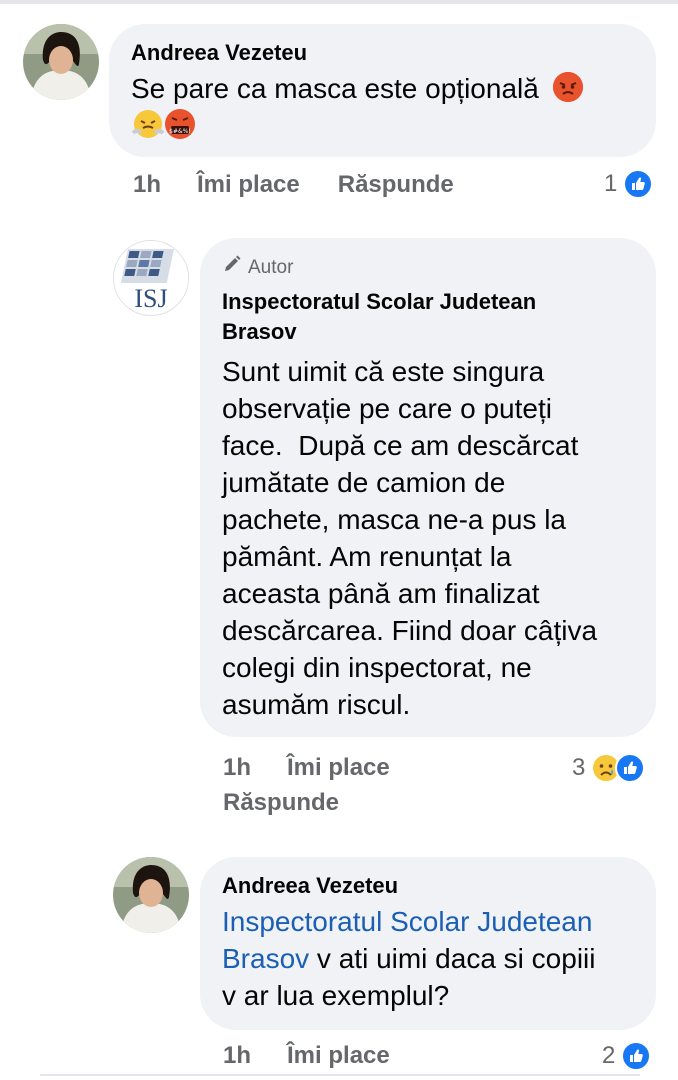 The height and width of the screenshot is (1080, 678). Describe the element at coordinates (383, 371) in the screenshot. I see `reply-text-line: Sunt uimit că este singura` at that location.